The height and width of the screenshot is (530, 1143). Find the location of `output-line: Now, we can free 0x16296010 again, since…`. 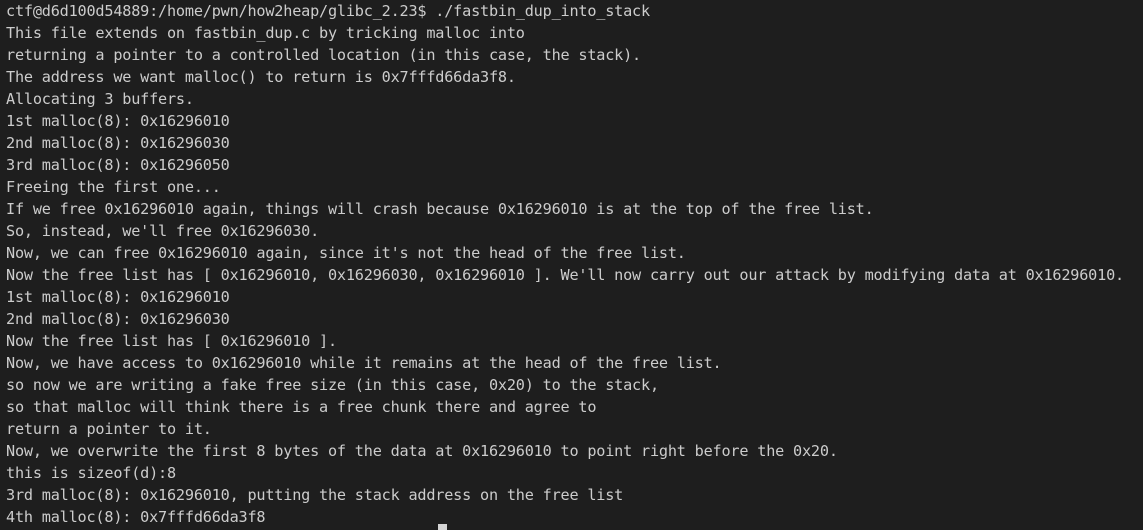

output-line: Now, we can free 0x16296010 again, since… is located at coordinates (346, 253).